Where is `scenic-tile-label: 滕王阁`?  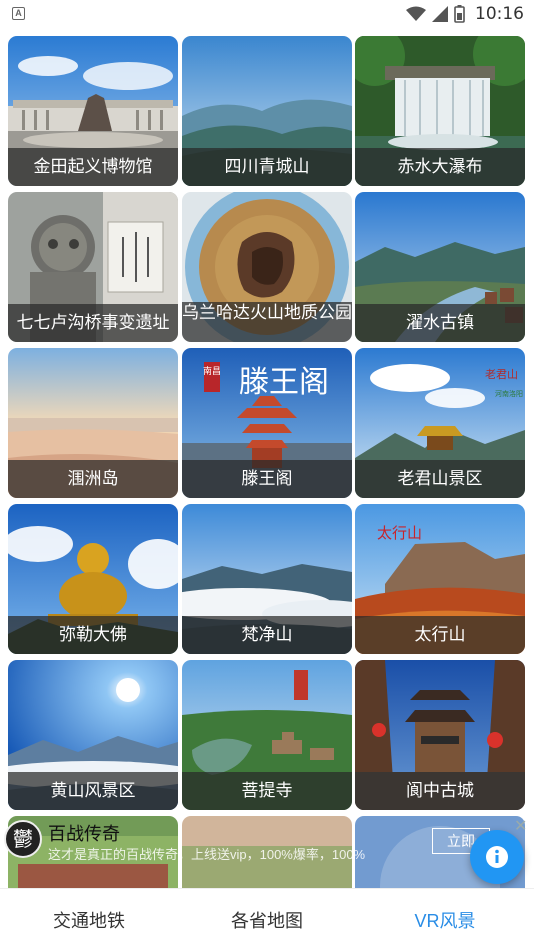 scenic-tile-label: 滕王阁 is located at coordinates (267, 479).